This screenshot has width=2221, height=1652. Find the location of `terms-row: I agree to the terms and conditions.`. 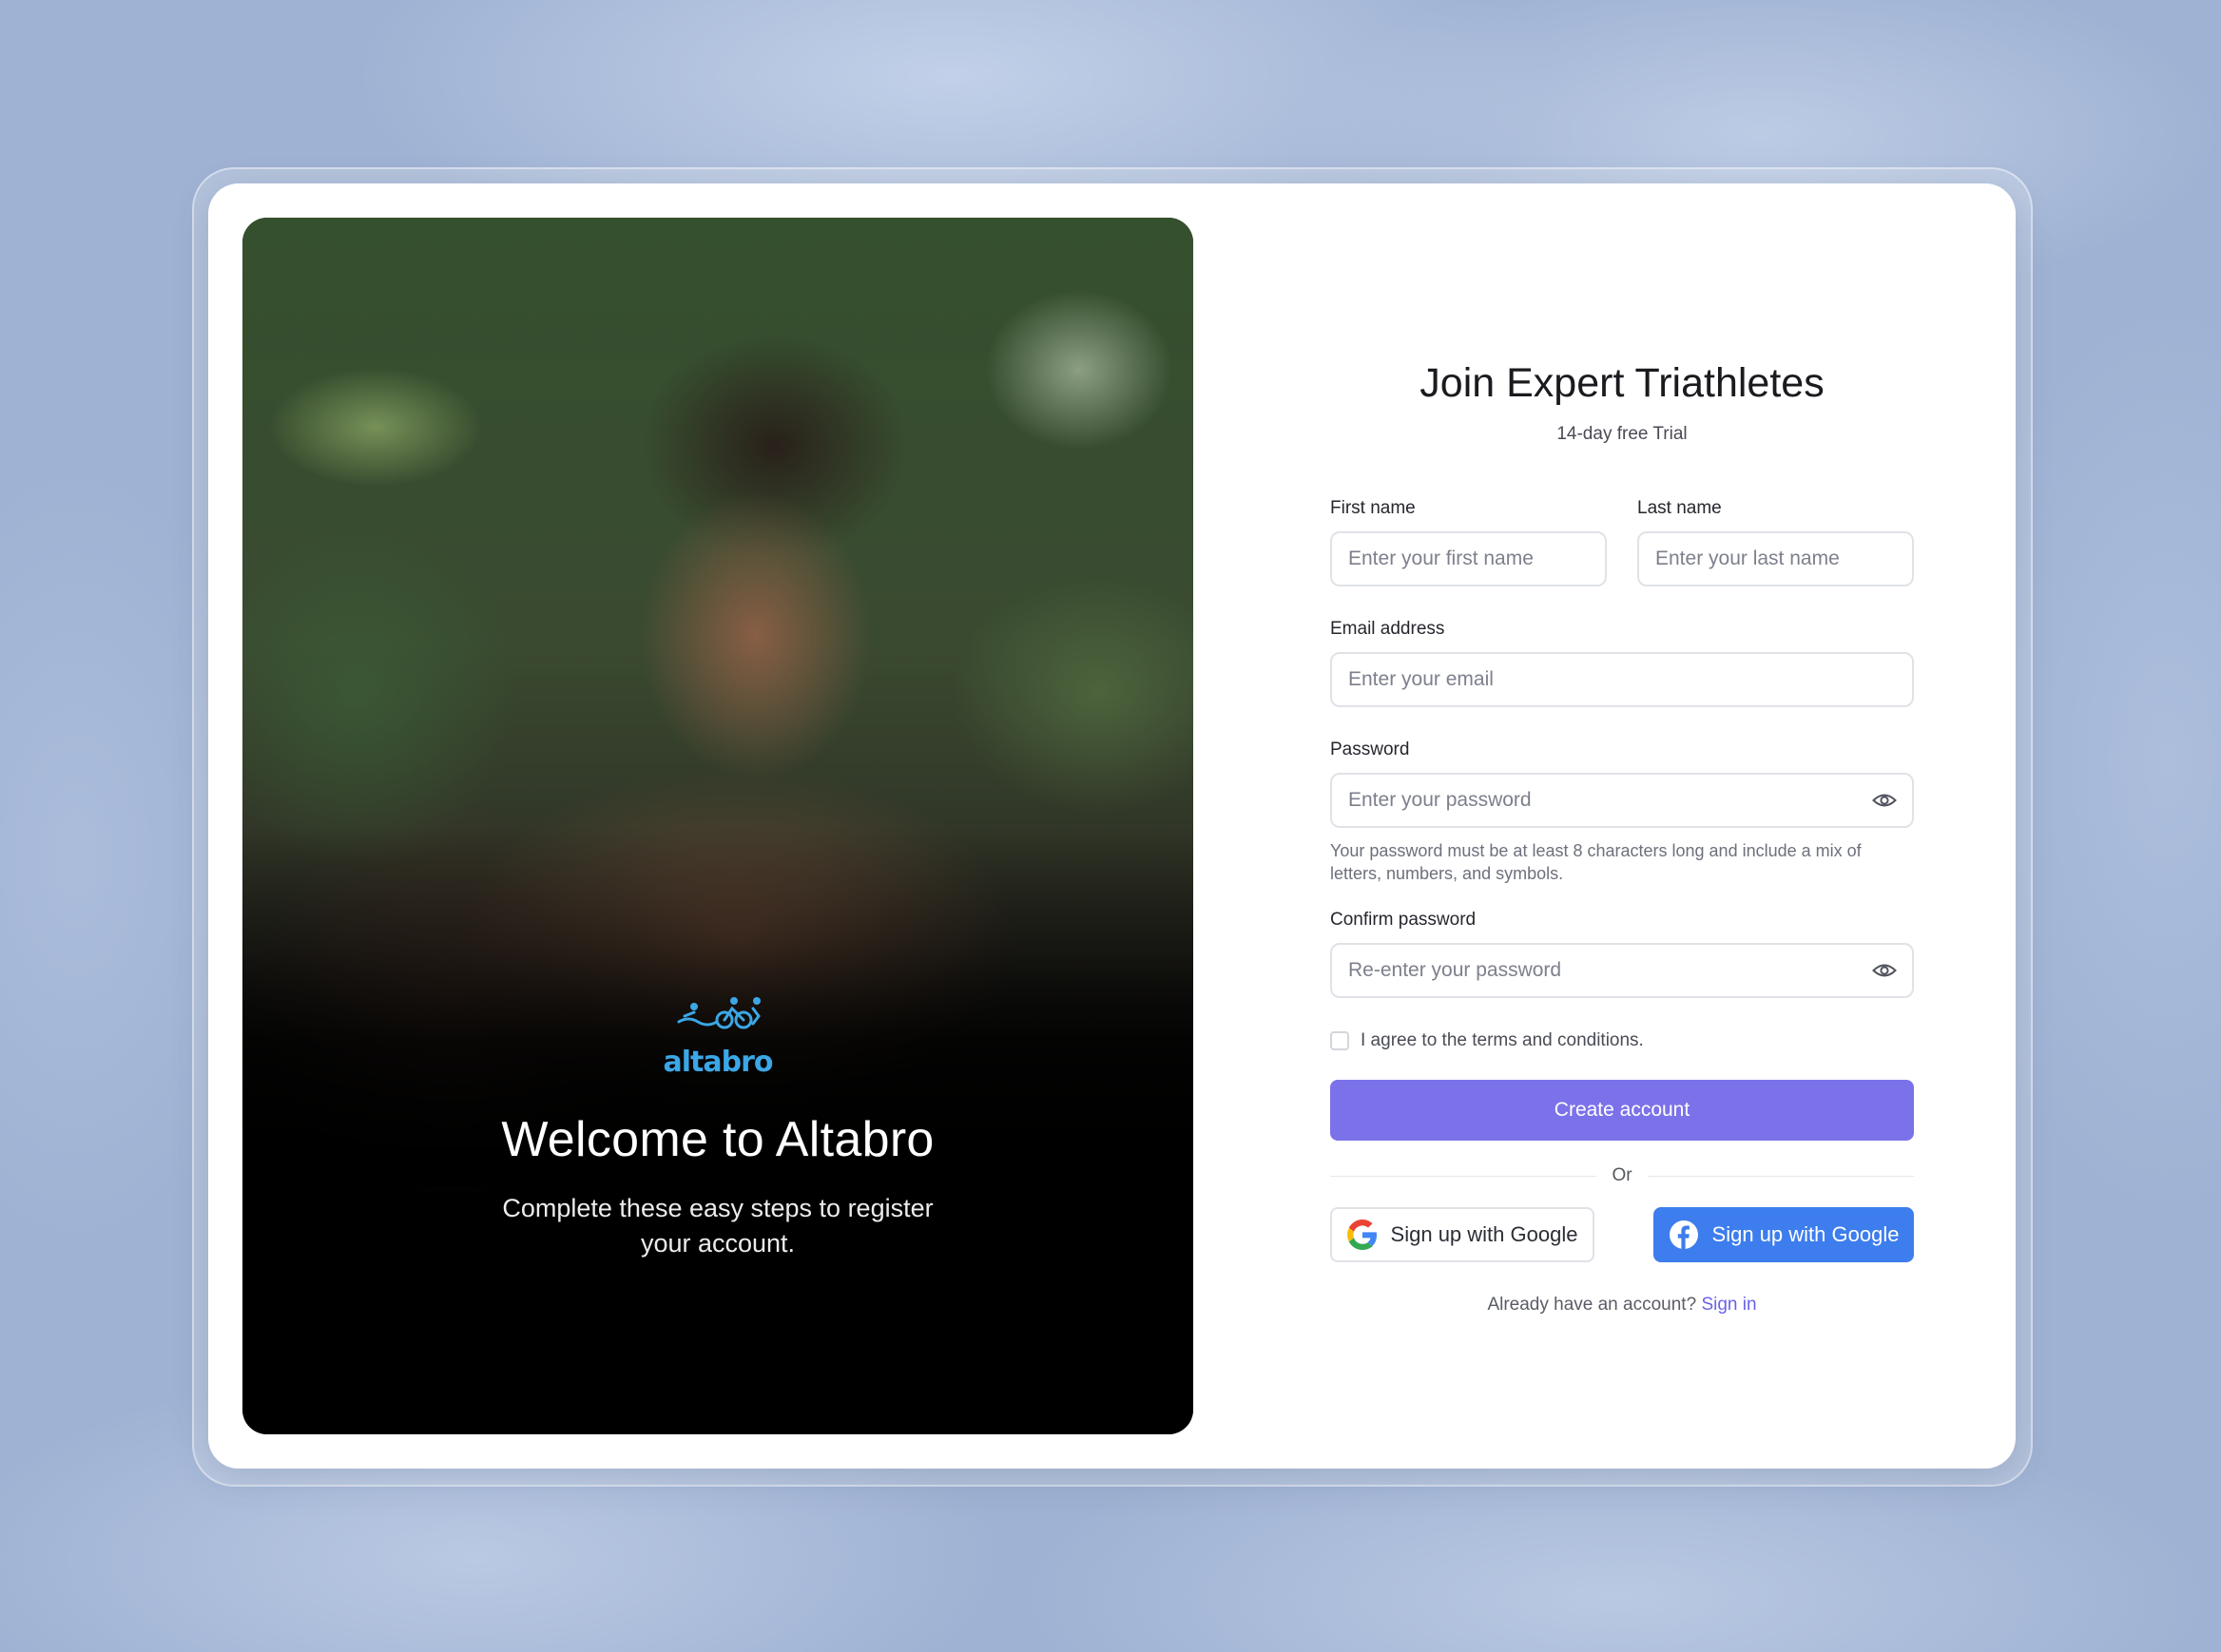

terms-row: I agree to the terms and conditions. is located at coordinates (1622, 1040).